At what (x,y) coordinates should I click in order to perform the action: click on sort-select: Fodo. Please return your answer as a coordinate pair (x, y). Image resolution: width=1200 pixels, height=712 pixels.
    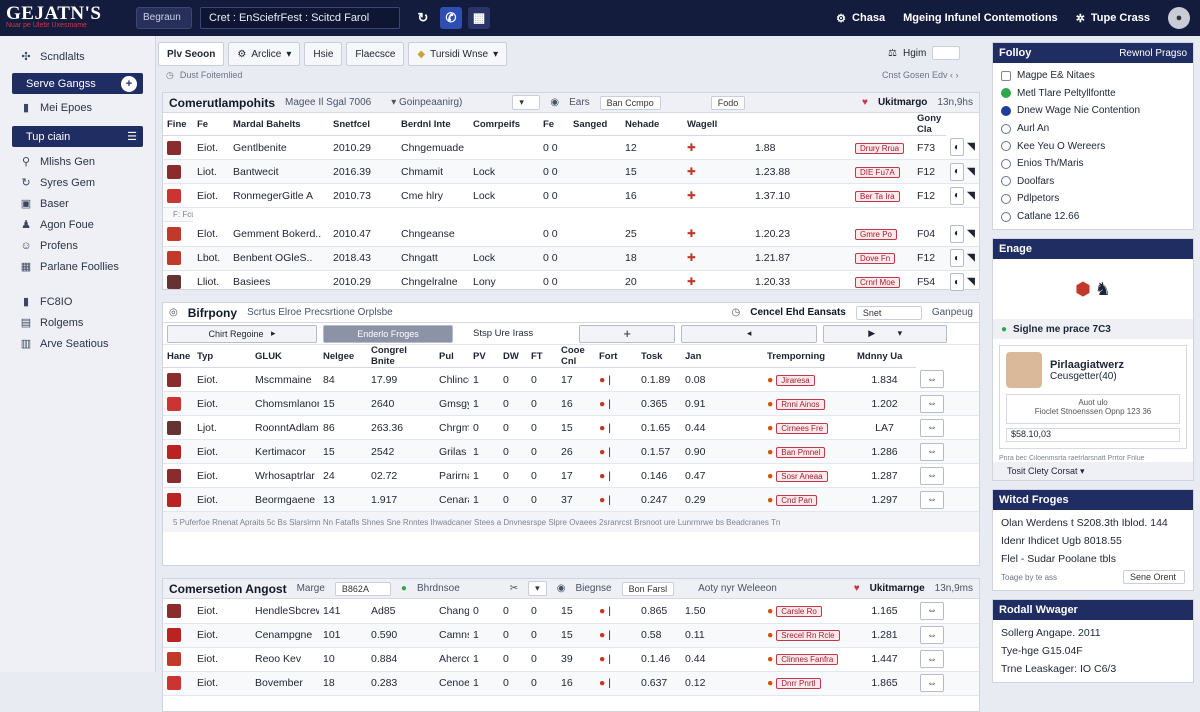
    Looking at the image, I should click on (728, 103).